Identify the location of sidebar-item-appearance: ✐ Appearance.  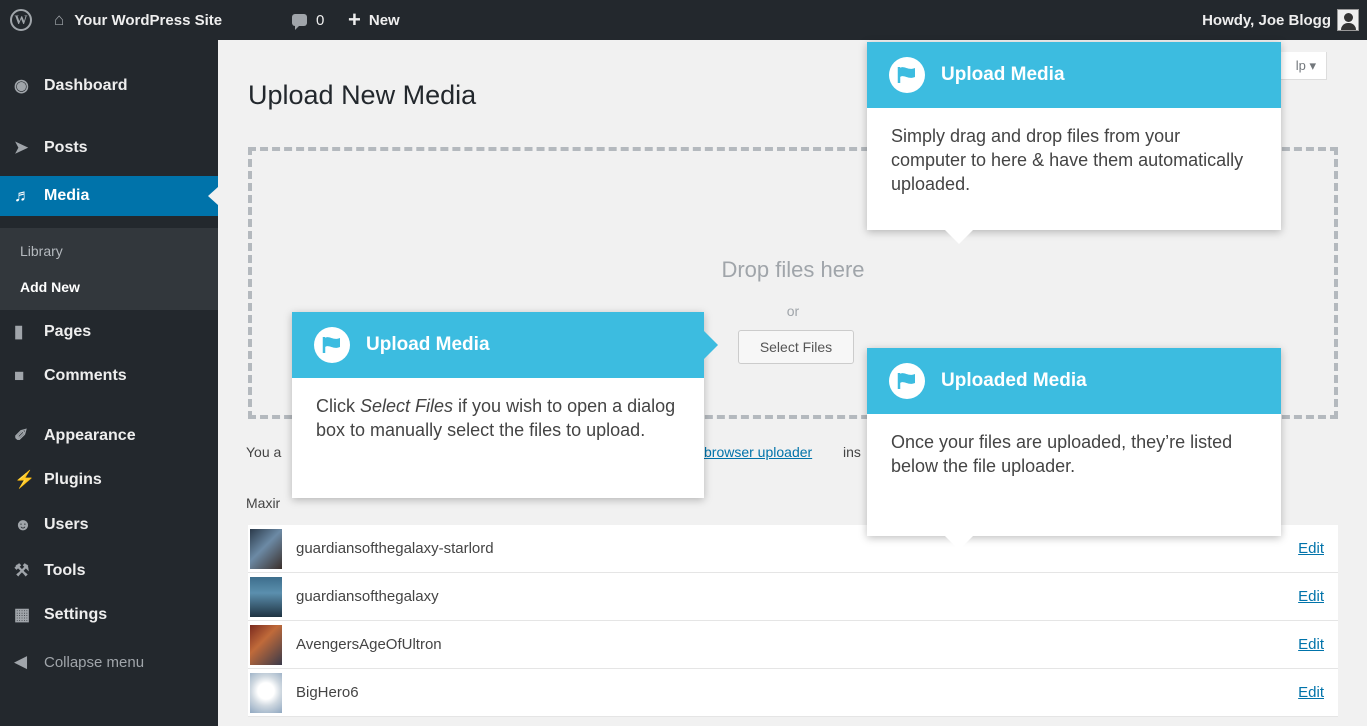
(109, 436).